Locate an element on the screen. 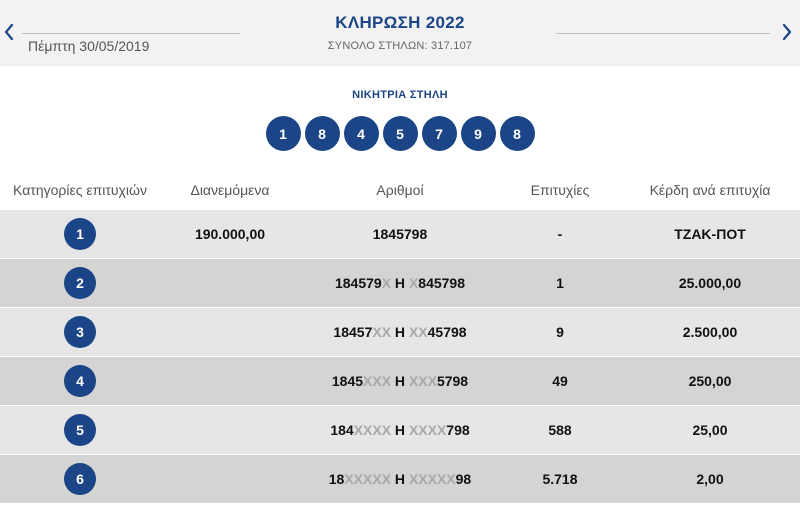 The width and height of the screenshot is (800, 505). distributed-amount: 190.000,00 is located at coordinates (230, 234).